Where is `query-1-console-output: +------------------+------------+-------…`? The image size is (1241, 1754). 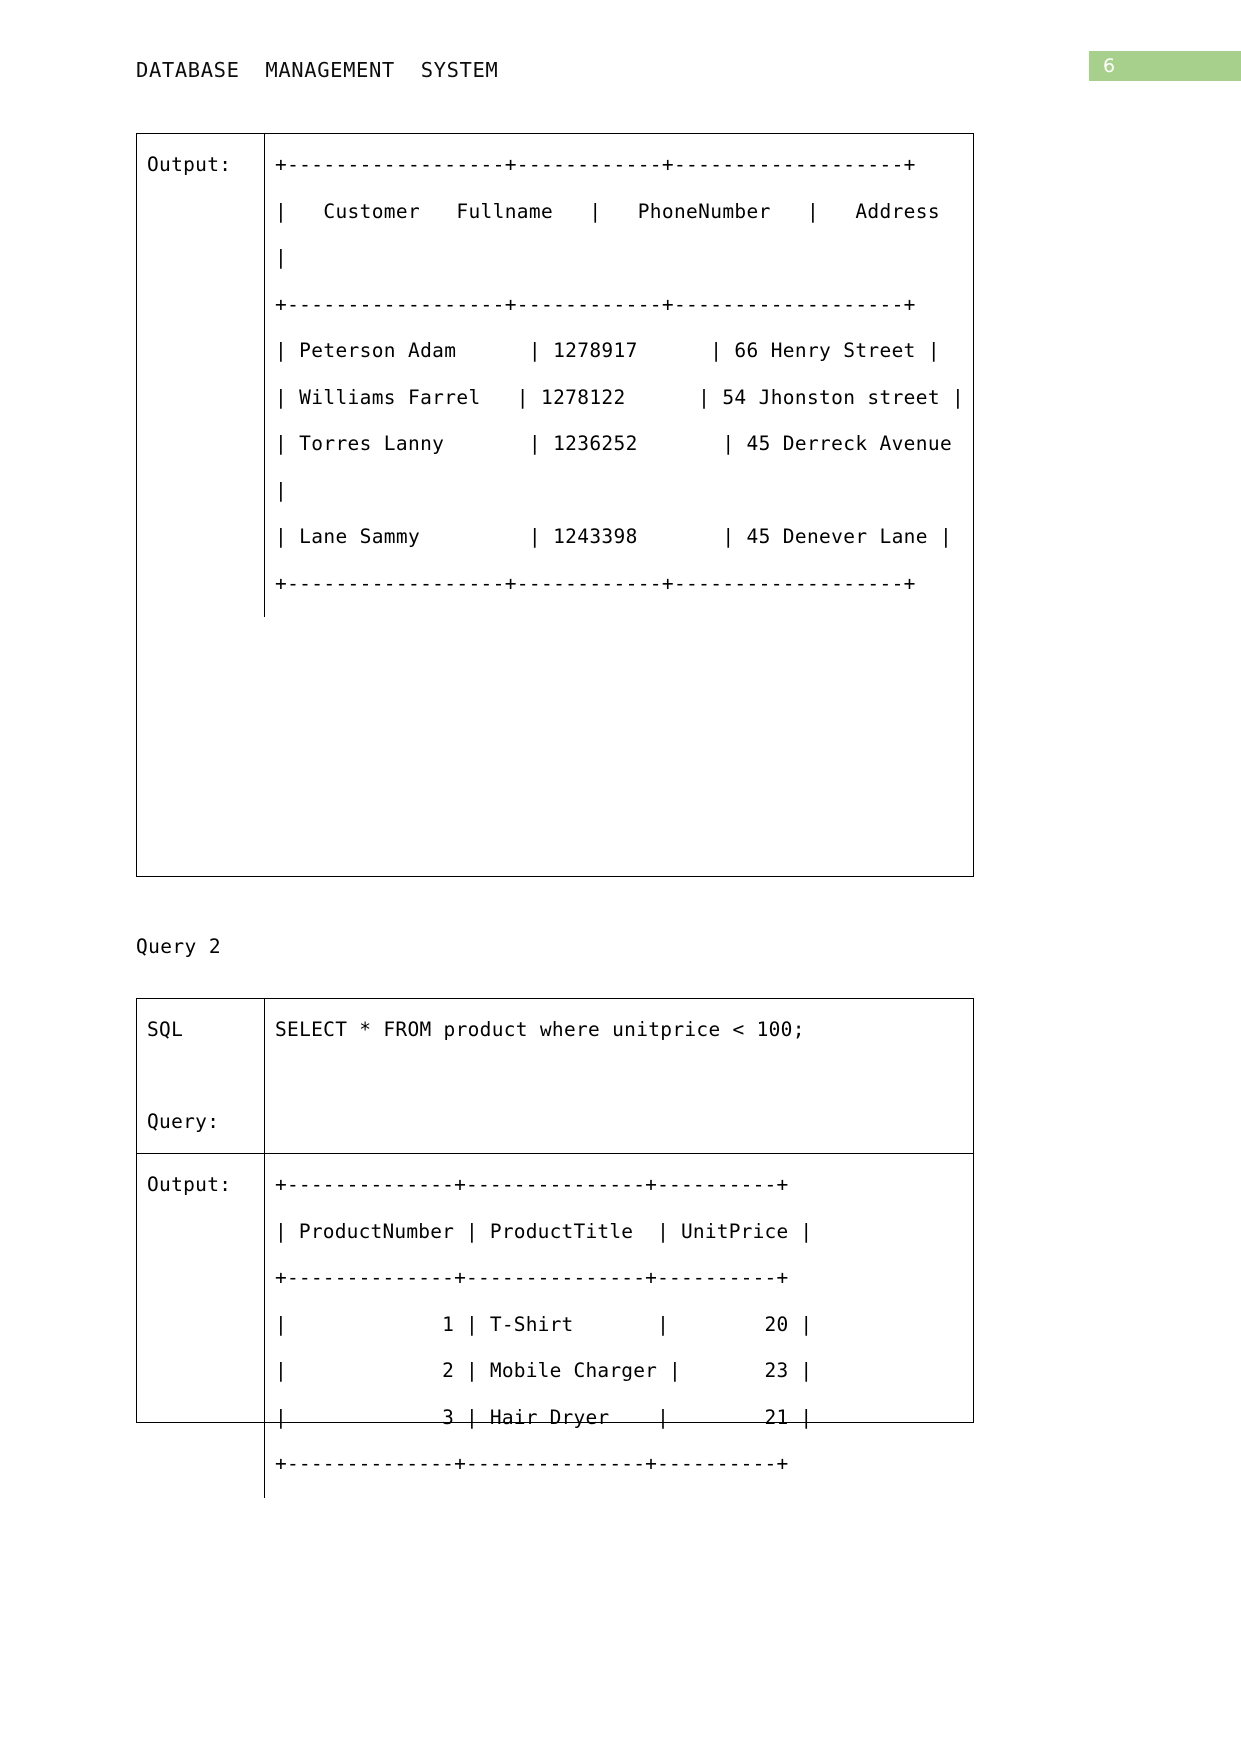 query-1-console-output: +------------------+------------+-------… is located at coordinates (620, 374).